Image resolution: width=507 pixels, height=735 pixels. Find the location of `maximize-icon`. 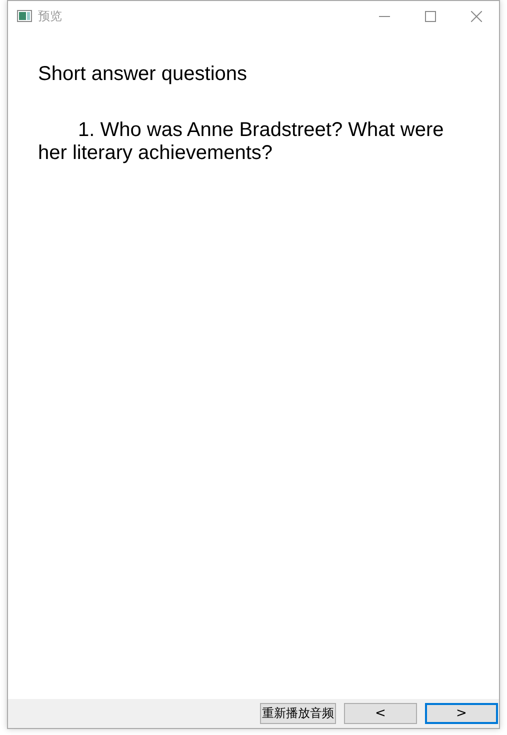

maximize-icon is located at coordinates (430, 16).